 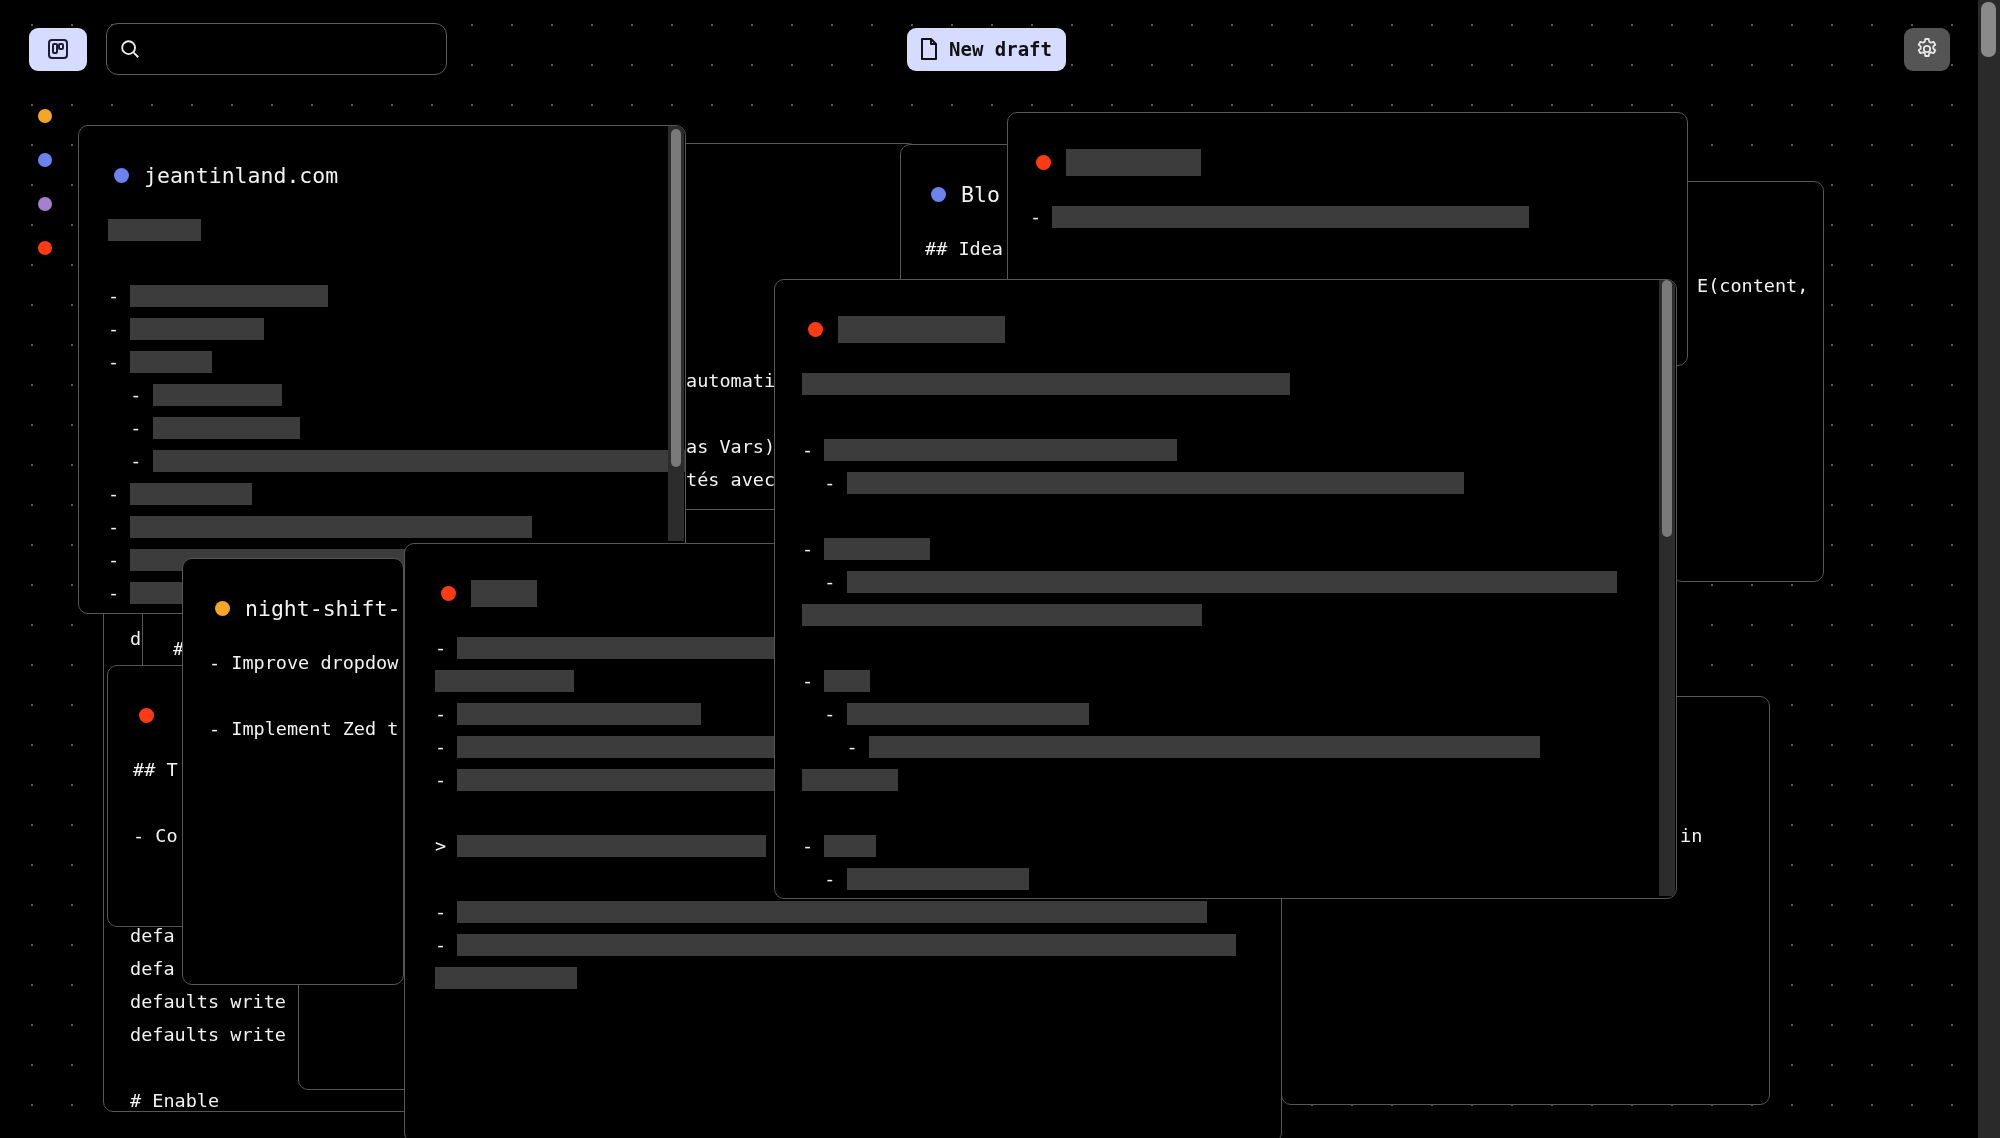 What do you see at coordinates (323, 608) in the screenshot?
I see `note-title: night-shift-` at bounding box center [323, 608].